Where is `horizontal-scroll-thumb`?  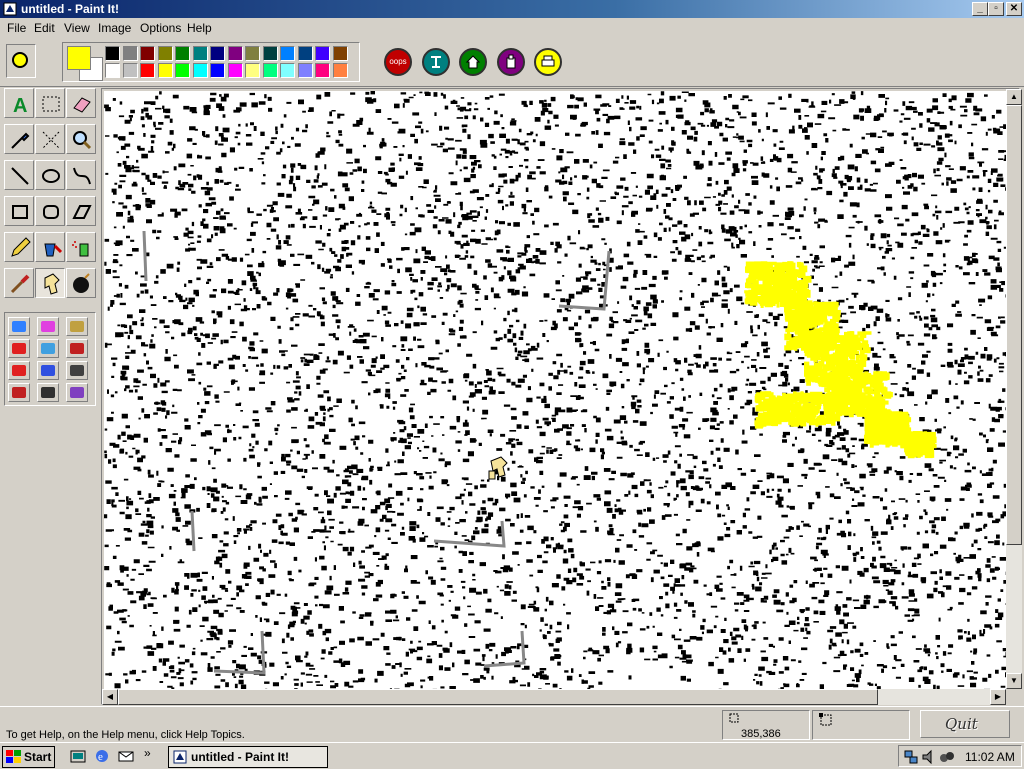 horizontal-scroll-thumb is located at coordinates (498, 697).